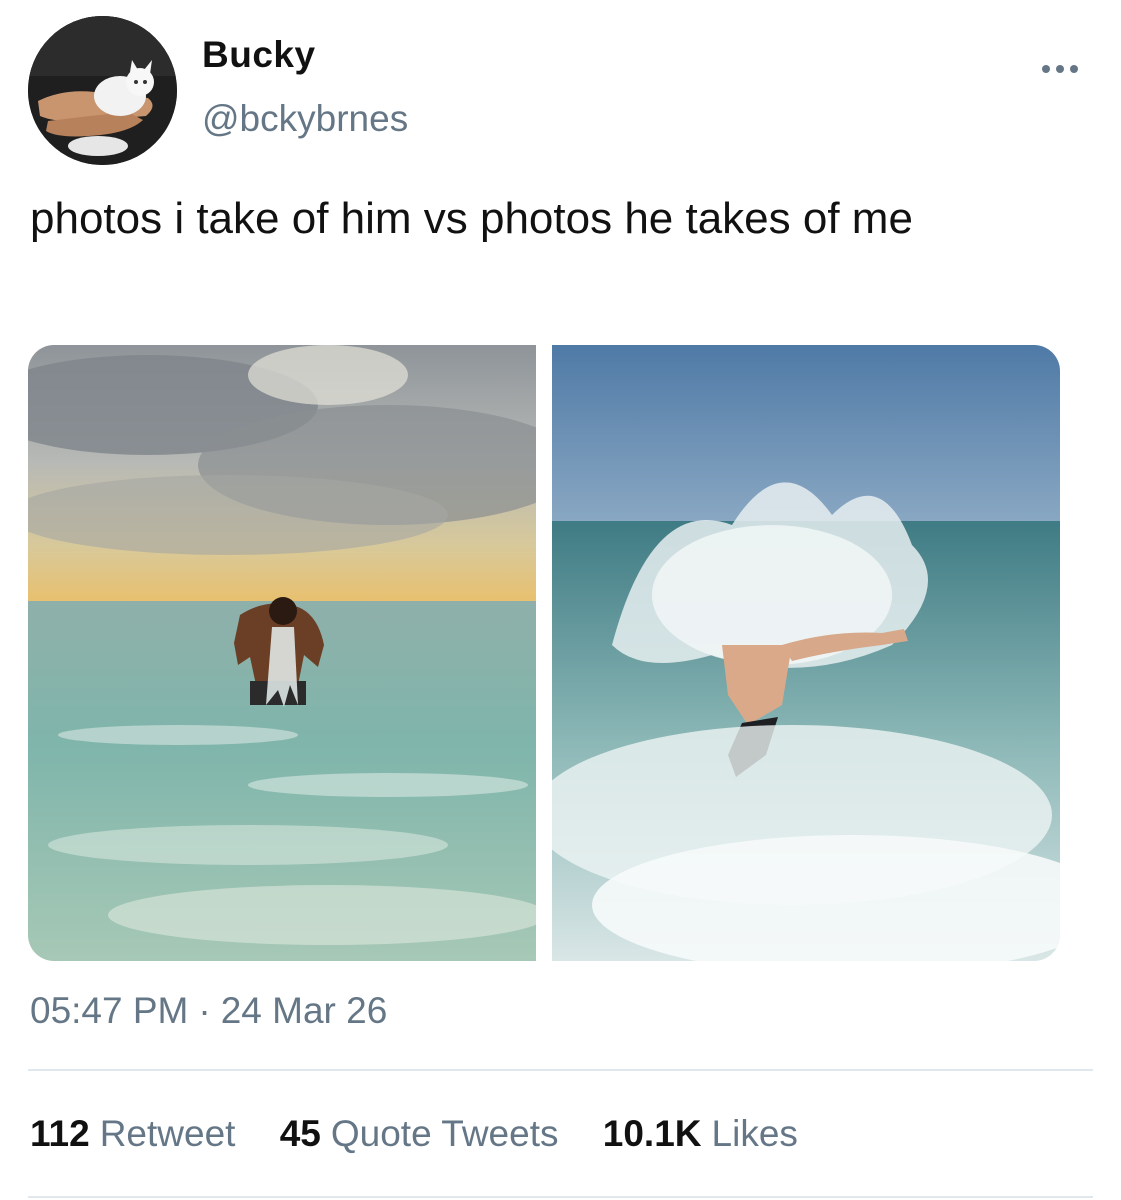 The height and width of the screenshot is (1200, 1121). What do you see at coordinates (304, 1010) in the screenshot?
I see `tweet-date: 24 Mar 26` at bounding box center [304, 1010].